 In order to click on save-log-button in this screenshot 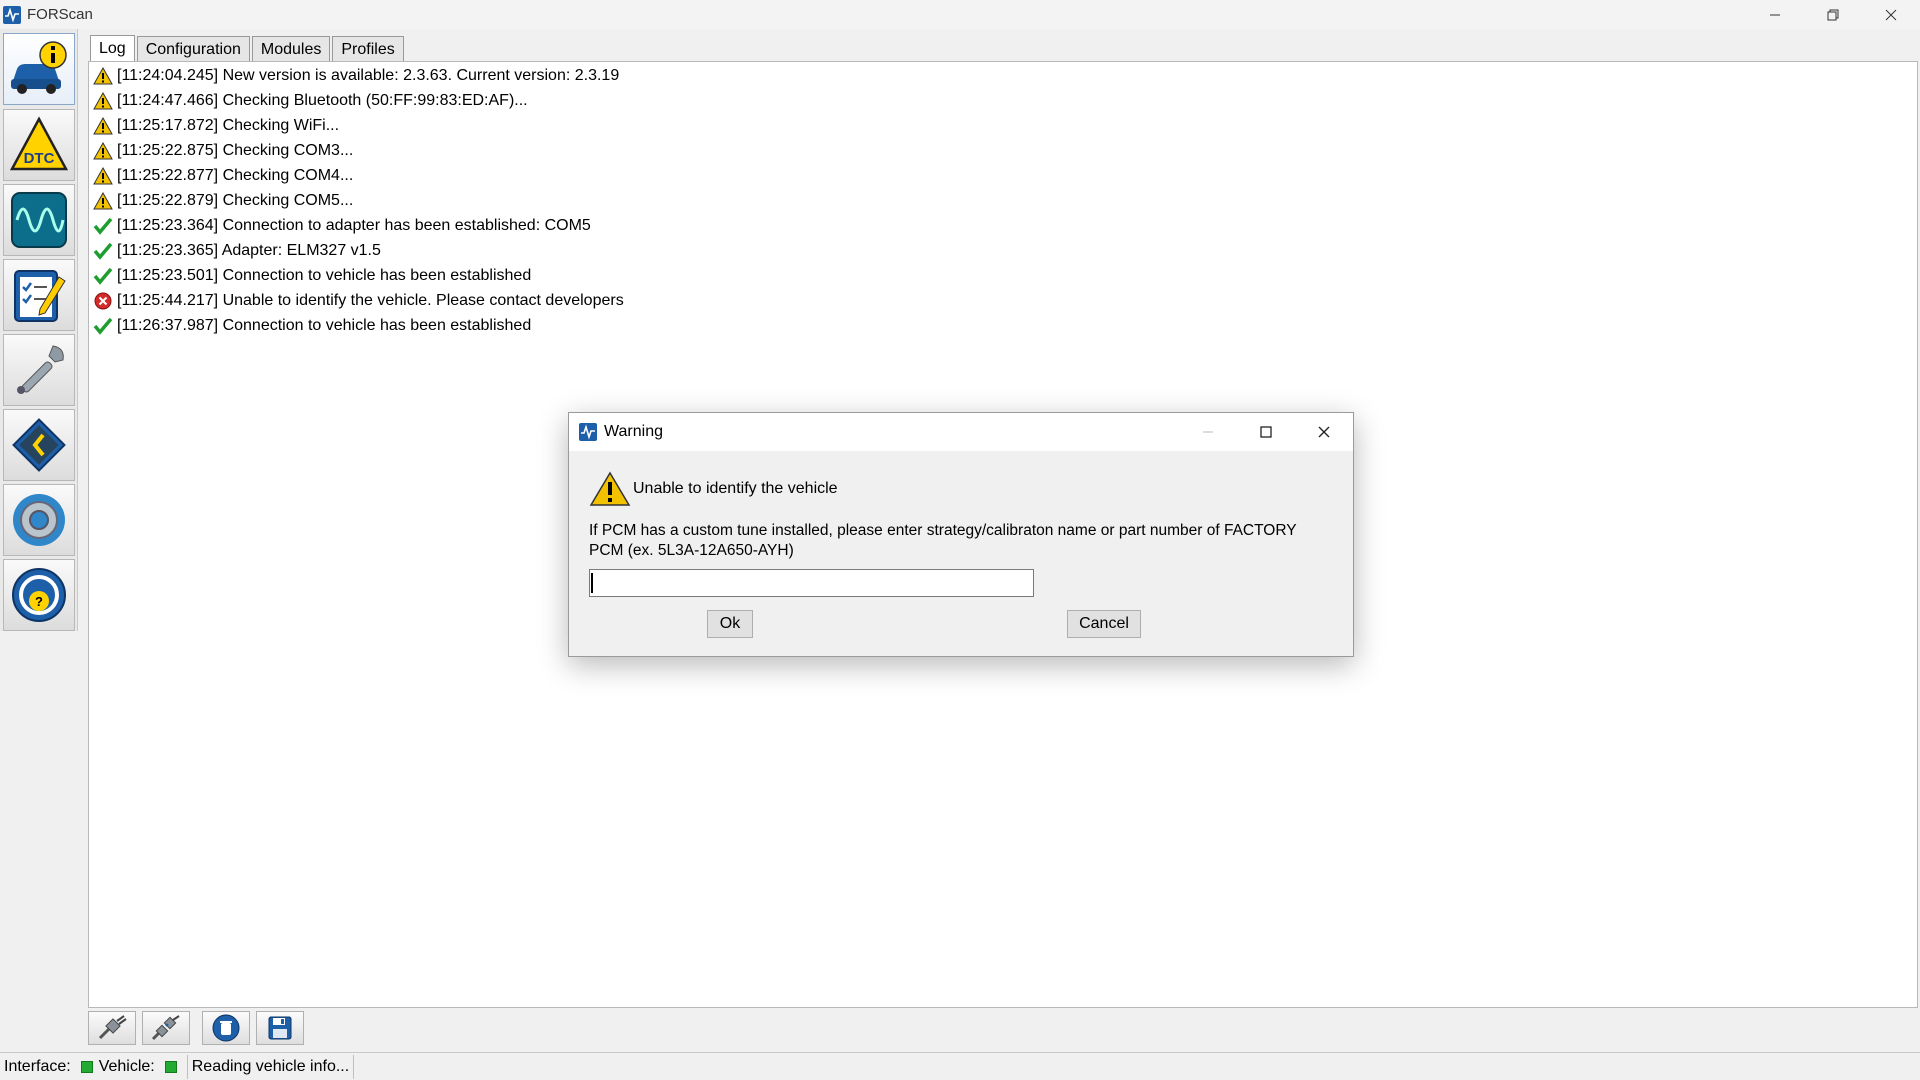, I will do `click(280, 1028)`.